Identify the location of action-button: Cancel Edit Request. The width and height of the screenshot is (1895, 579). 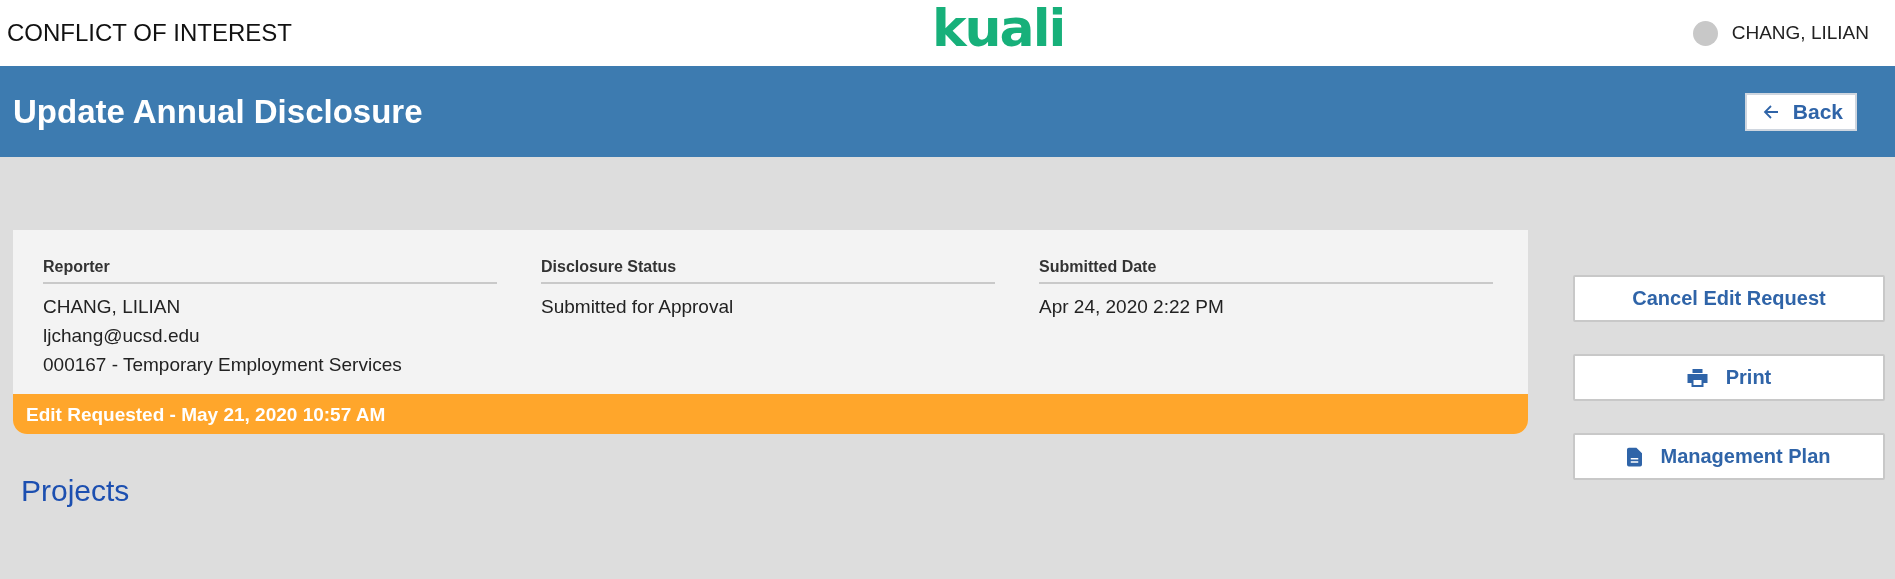
(1729, 298).